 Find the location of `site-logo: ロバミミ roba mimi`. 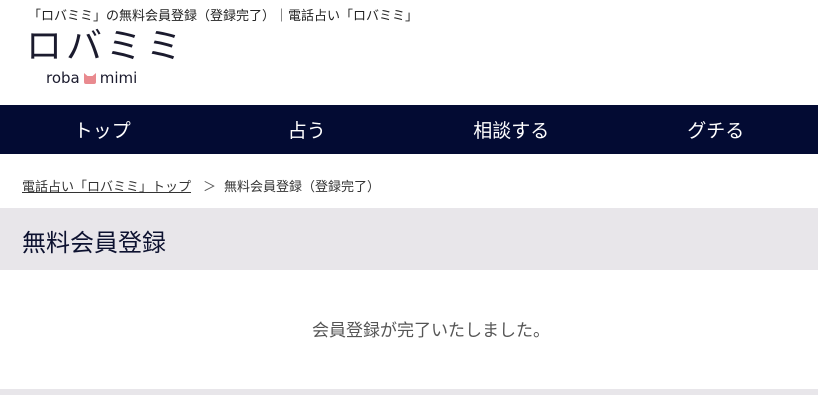

site-logo: ロバミミ roba mimi is located at coordinates (104, 58).